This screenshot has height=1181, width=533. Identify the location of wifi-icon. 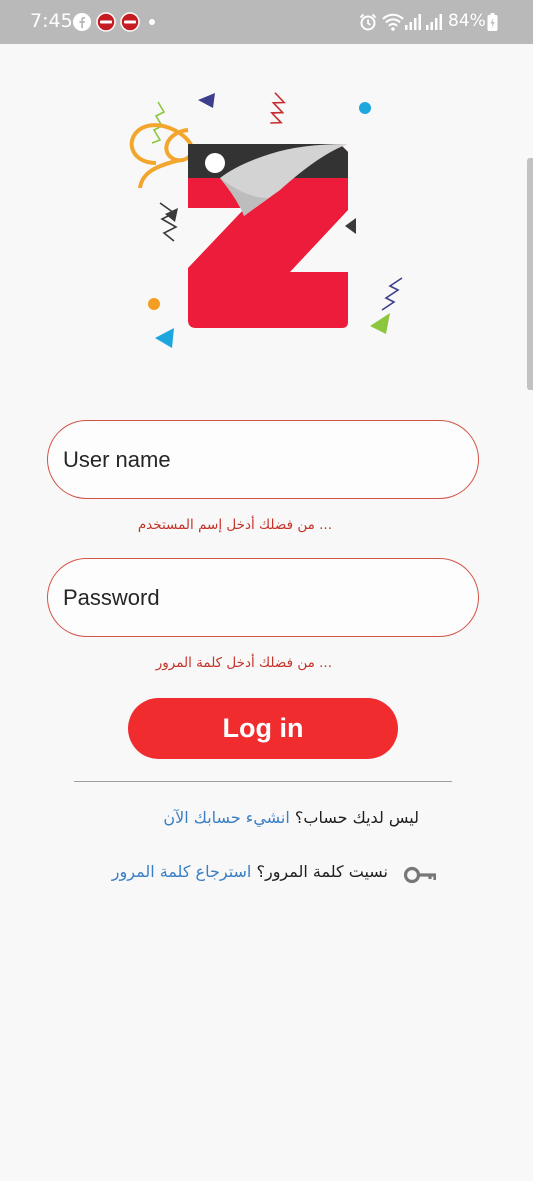
(393, 22).